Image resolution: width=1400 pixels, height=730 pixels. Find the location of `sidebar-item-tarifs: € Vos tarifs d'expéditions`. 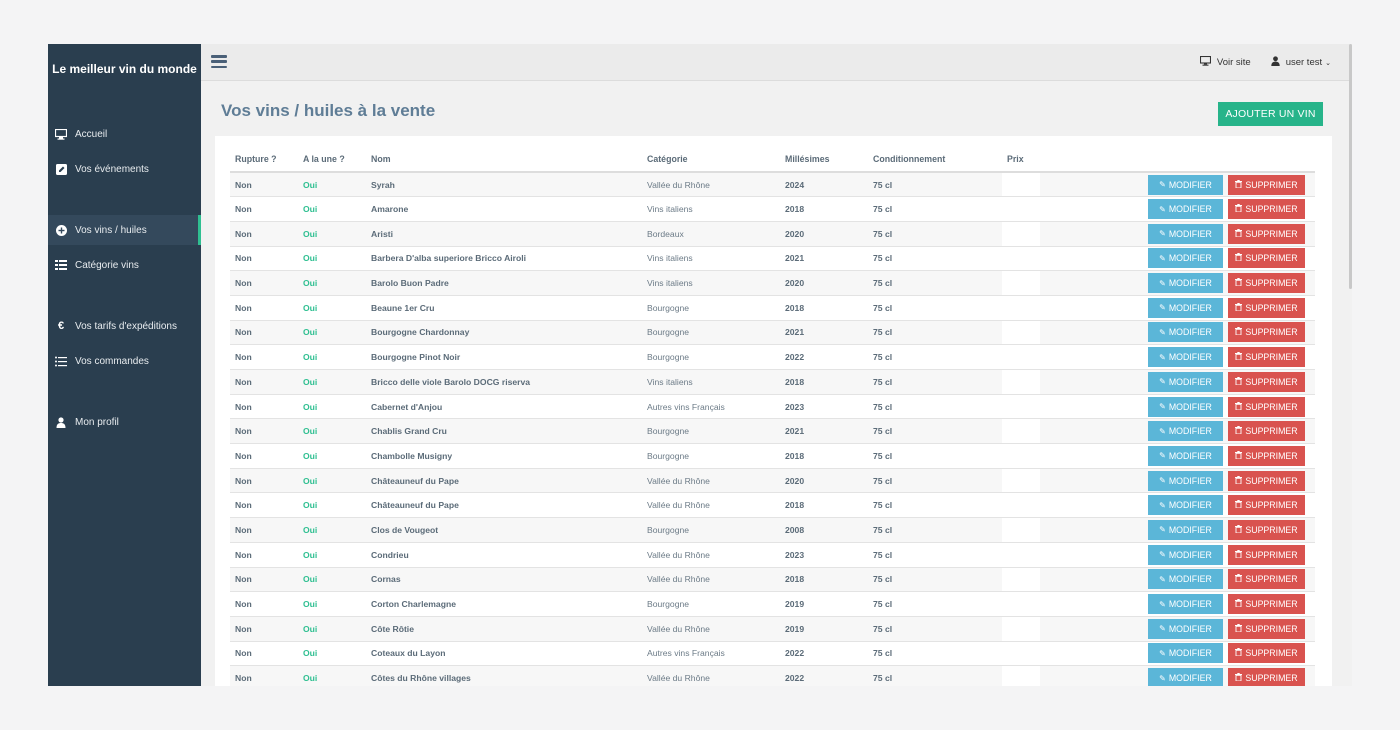

sidebar-item-tarifs: € Vos tarifs d'expéditions is located at coordinates (124, 326).